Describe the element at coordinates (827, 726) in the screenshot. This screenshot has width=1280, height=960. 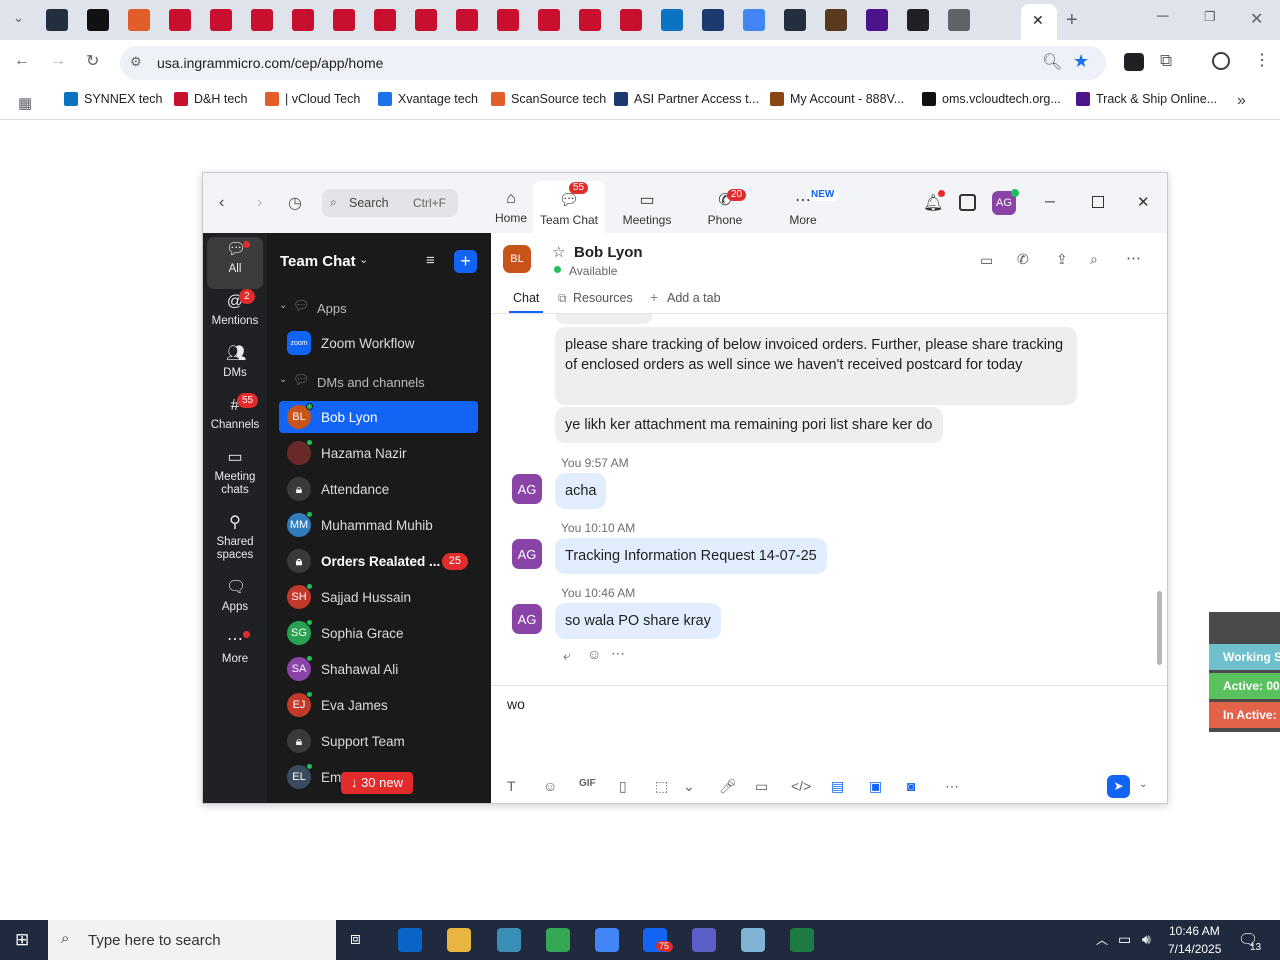
I see `compose-input: wo` at that location.